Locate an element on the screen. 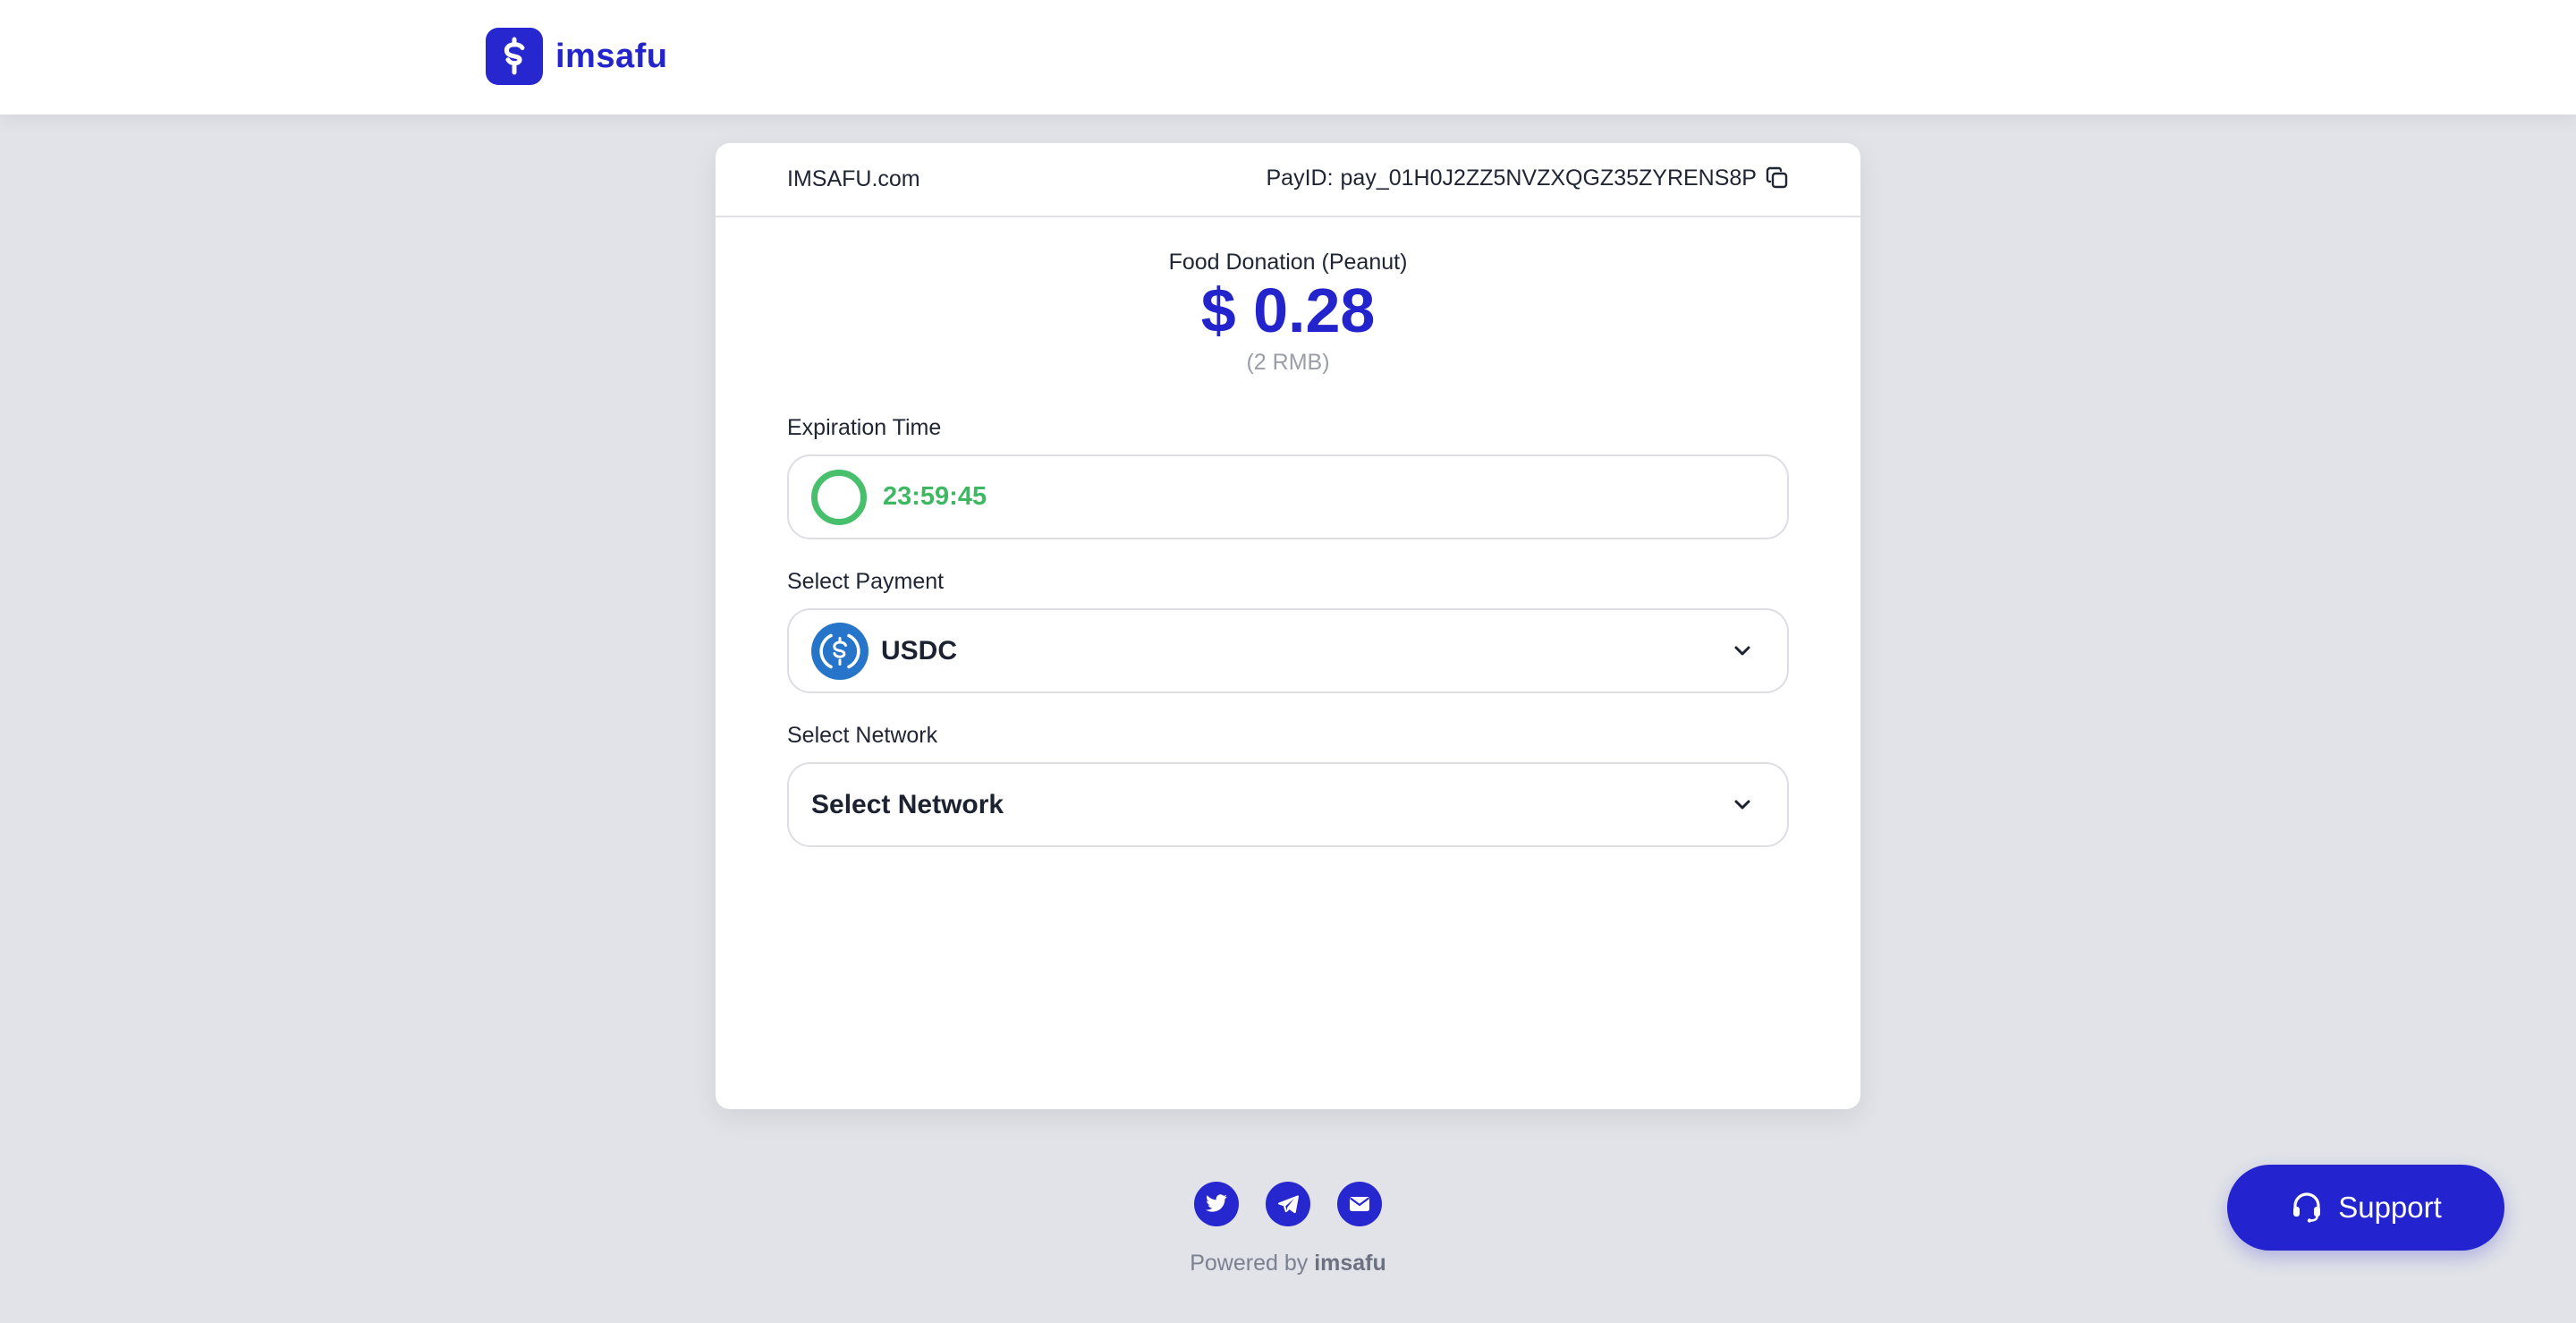 This screenshot has height=1323, width=2576. powered-prefix: Powered by is located at coordinates (1249, 1263).